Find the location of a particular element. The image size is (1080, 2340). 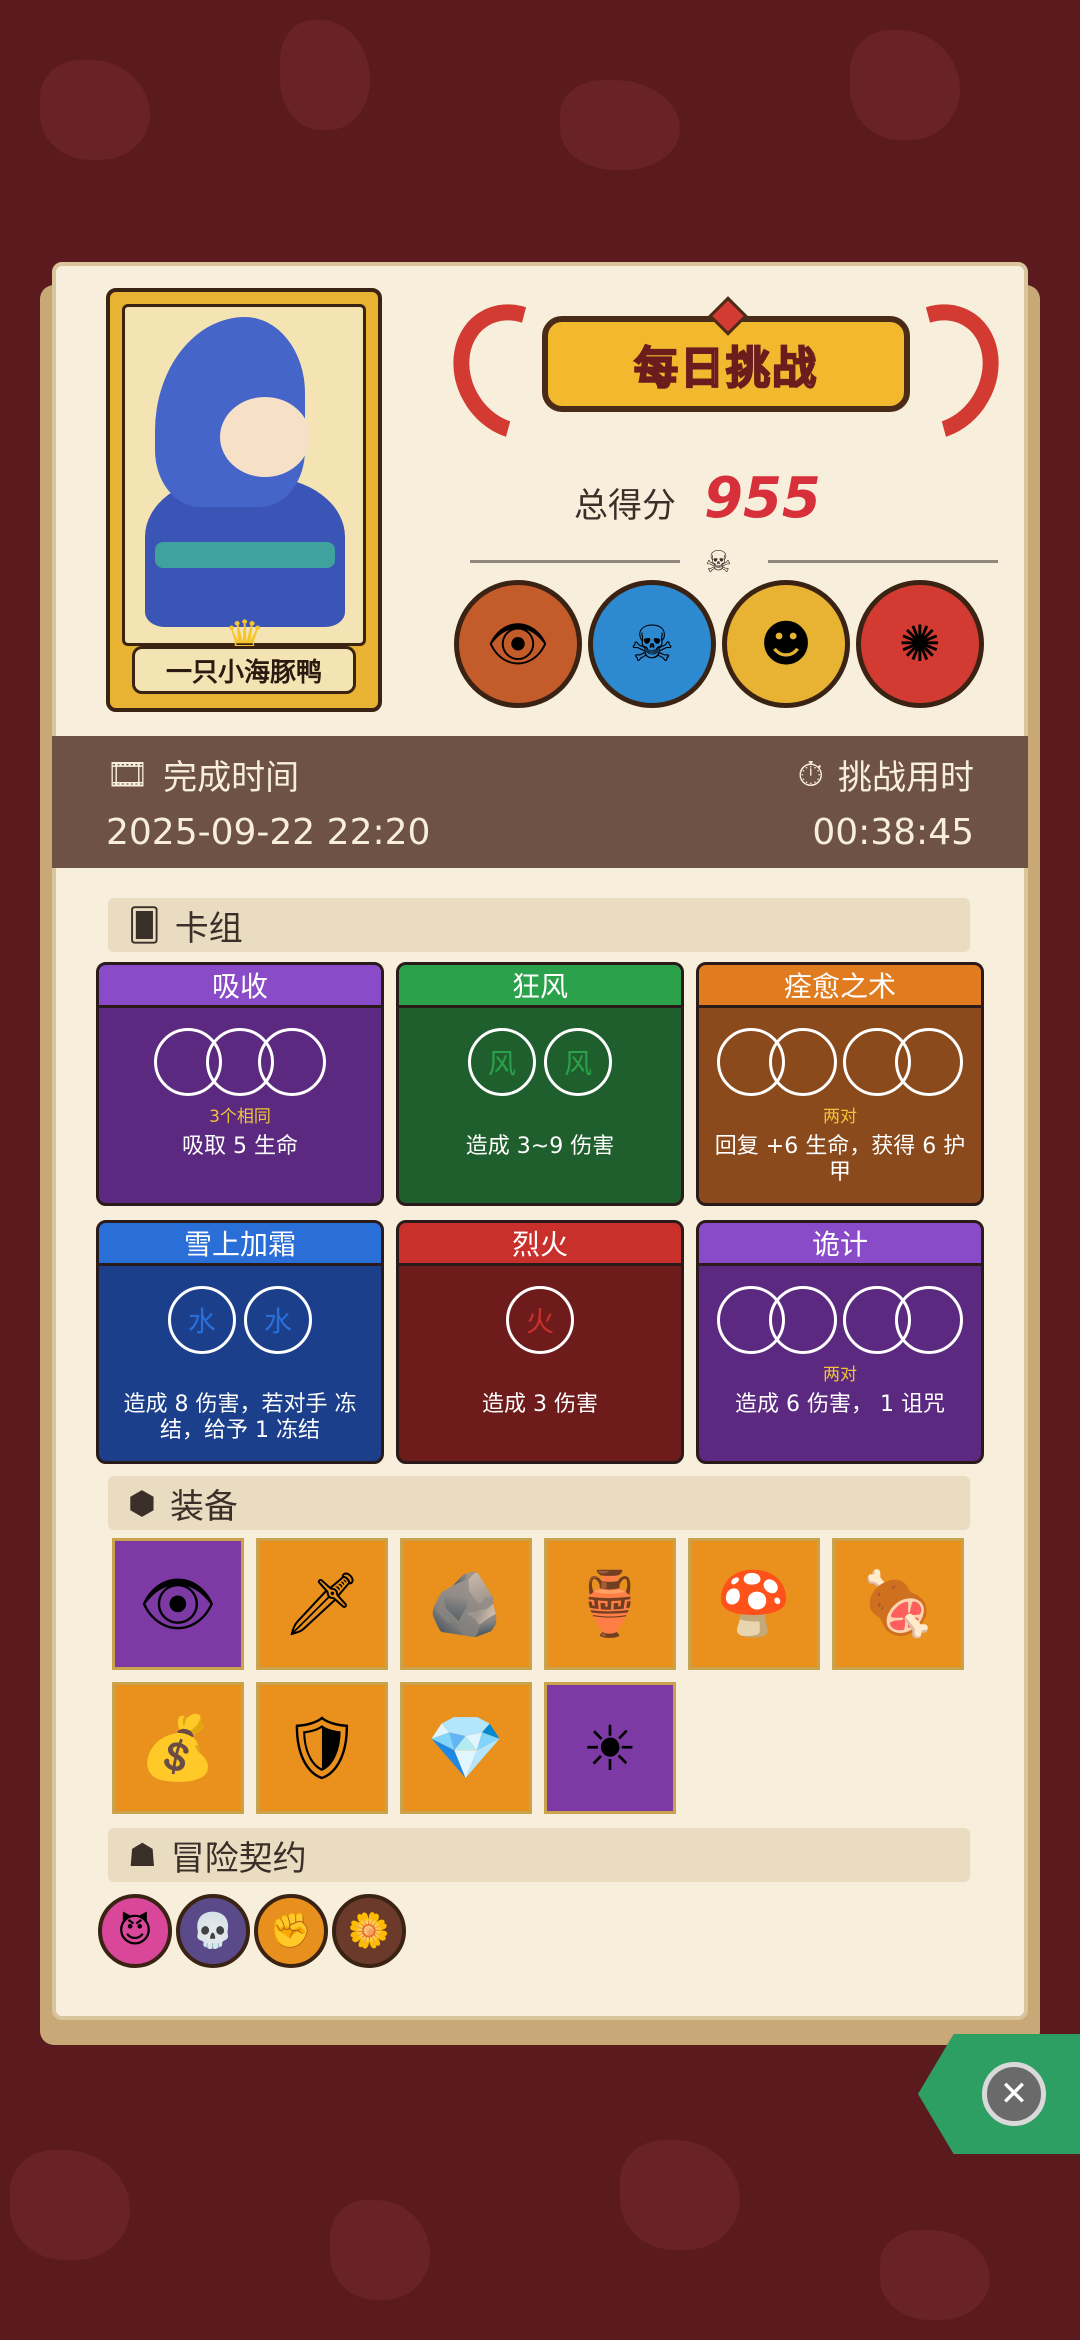

moss-stone-icon: 🪨 is located at coordinates (466, 1604).